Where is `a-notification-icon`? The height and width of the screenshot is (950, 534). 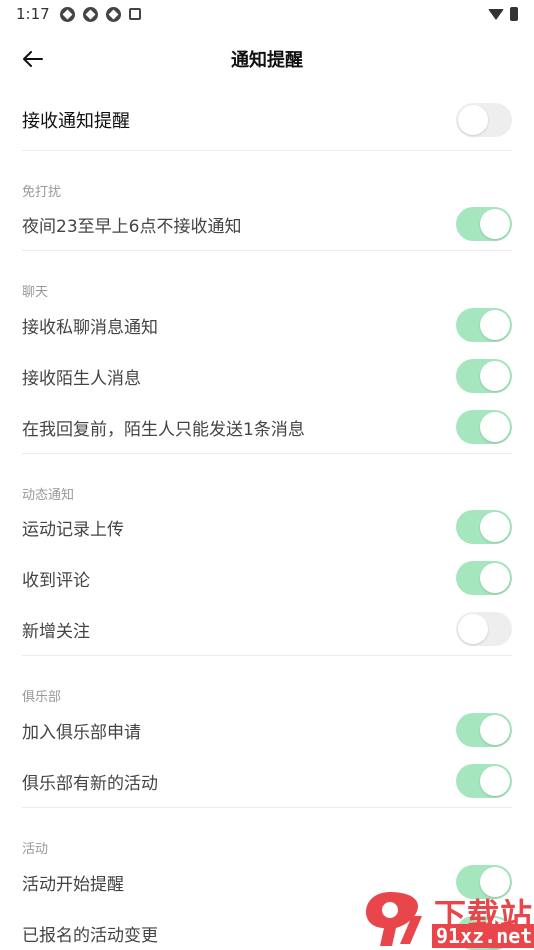 a-notification-icon is located at coordinates (134, 14).